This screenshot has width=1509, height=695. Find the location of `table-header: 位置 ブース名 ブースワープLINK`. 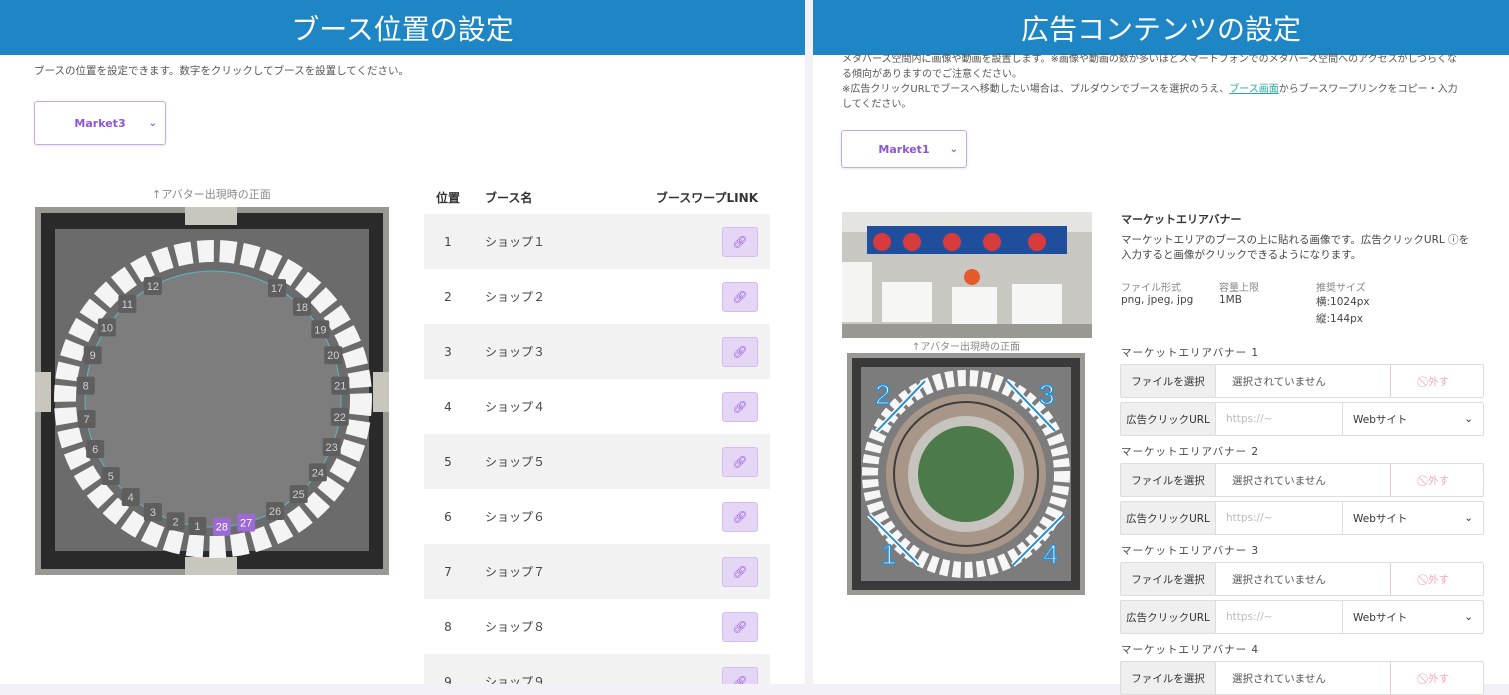

table-header: 位置 ブース名 ブースワープLINK is located at coordinates (597, 197).